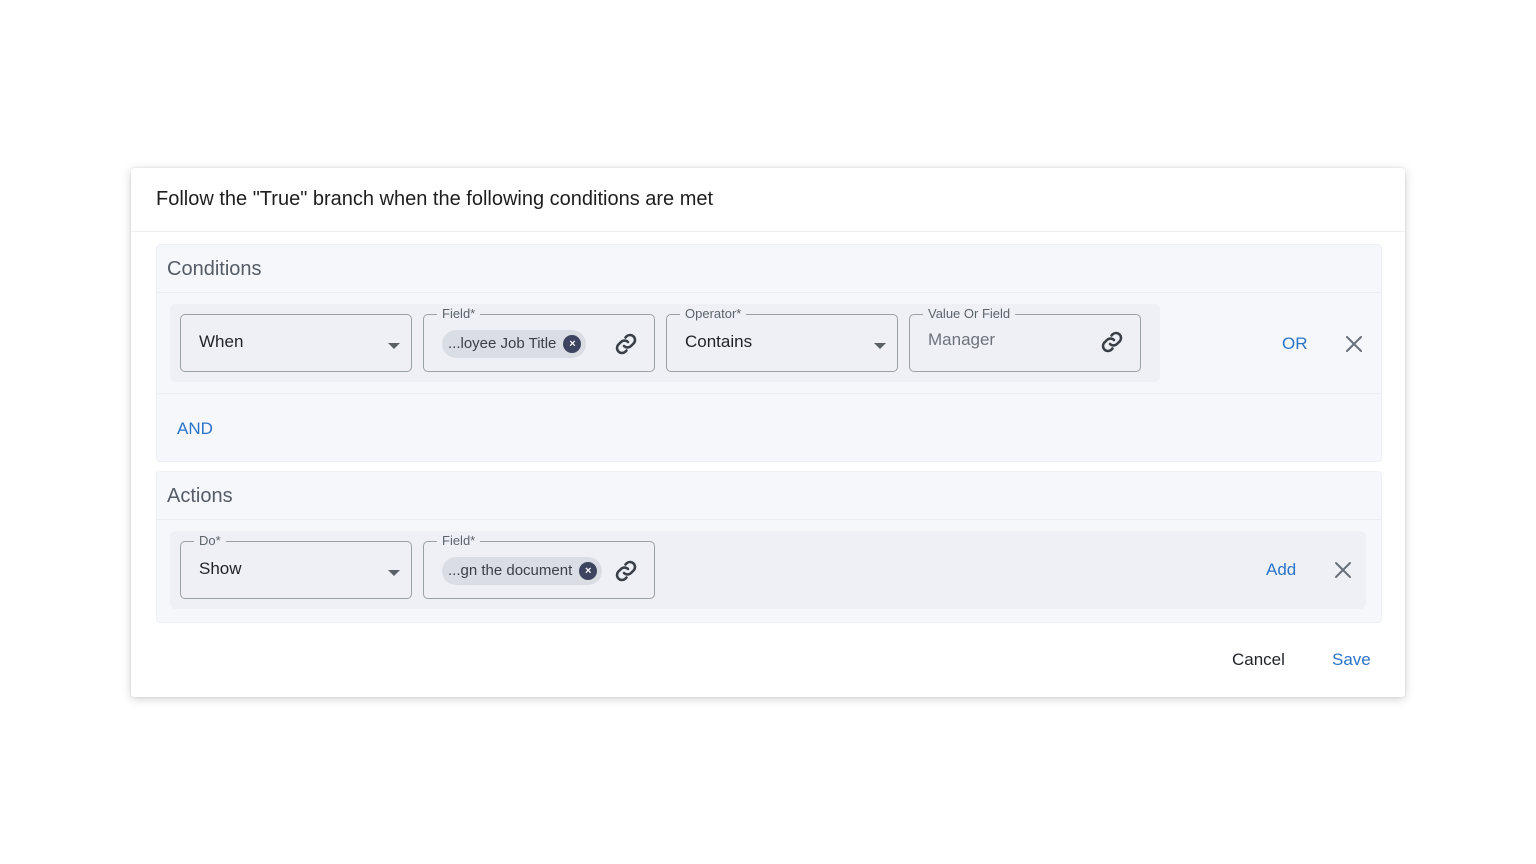 The height and width of the screenshot is (864, 1536). Describe the element at coordinates (1295, 344) in the screenshot. I see `or-button: OR` at that location.